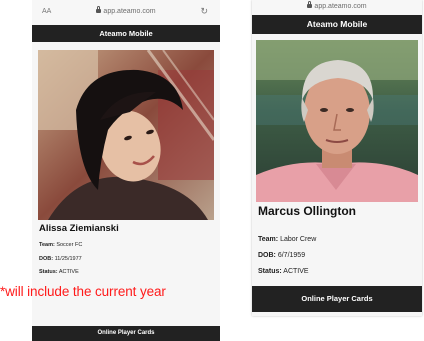 The height and width of the screenshot is (341, 424). I want to click on player-team: Team: Labor Crew, so click(287, 239).